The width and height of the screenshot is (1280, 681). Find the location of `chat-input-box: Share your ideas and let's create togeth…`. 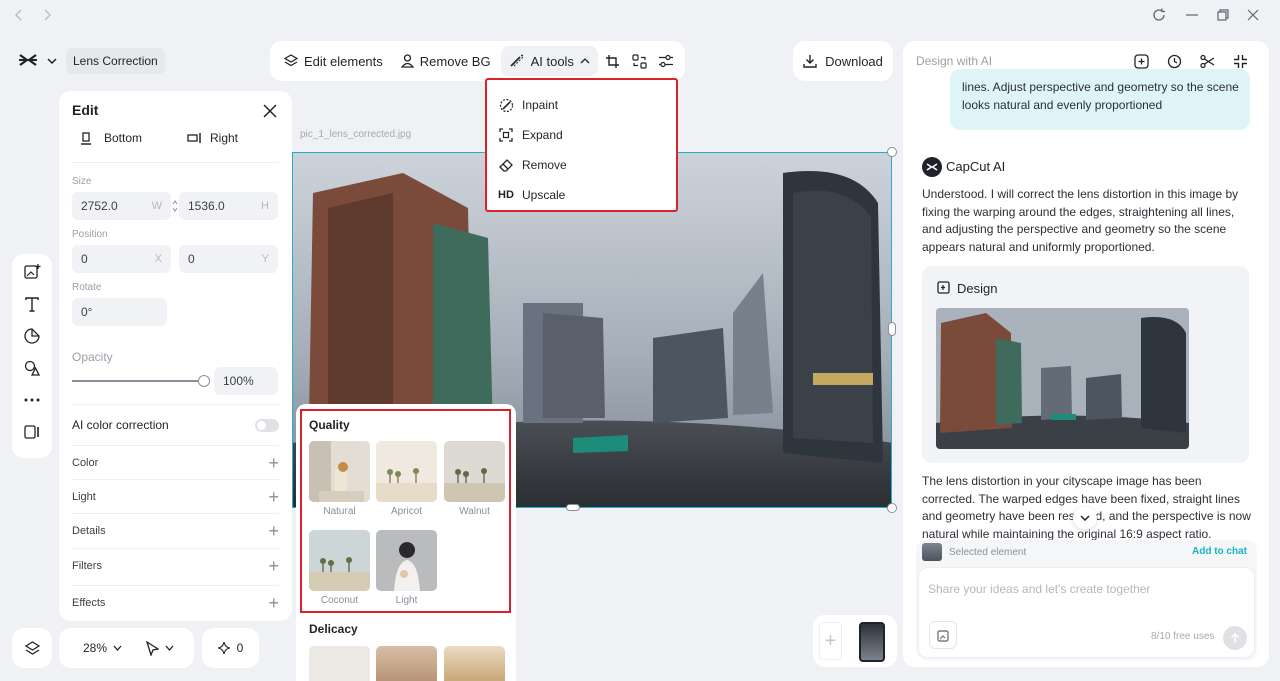

chat-input-box: Share your ideas and let's create togeth… is located at coordinates (1086, 612).